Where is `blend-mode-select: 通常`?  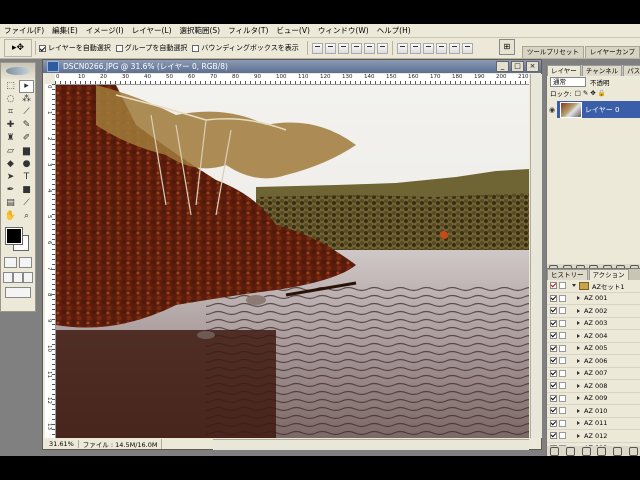 blend-mode-select: 通常 is located at coordinates (568, 81).